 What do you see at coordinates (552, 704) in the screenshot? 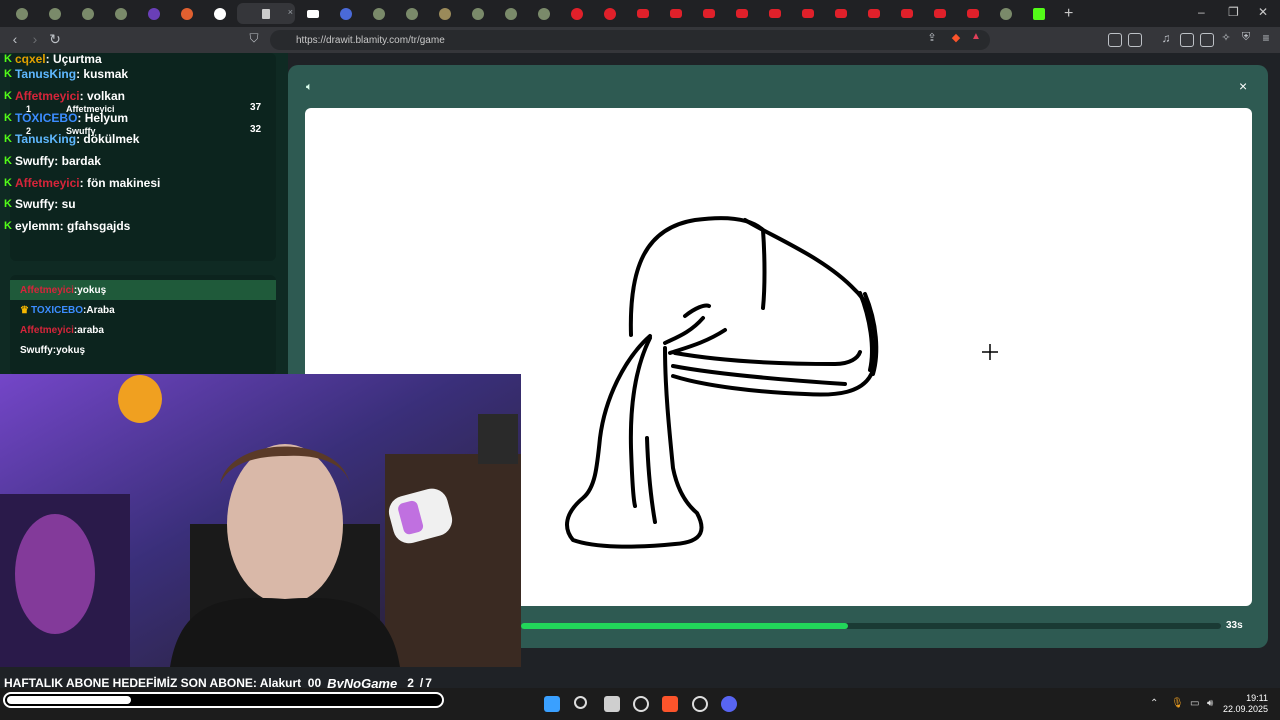
I see `windows-start-icon` at bounding box center [552, 704].